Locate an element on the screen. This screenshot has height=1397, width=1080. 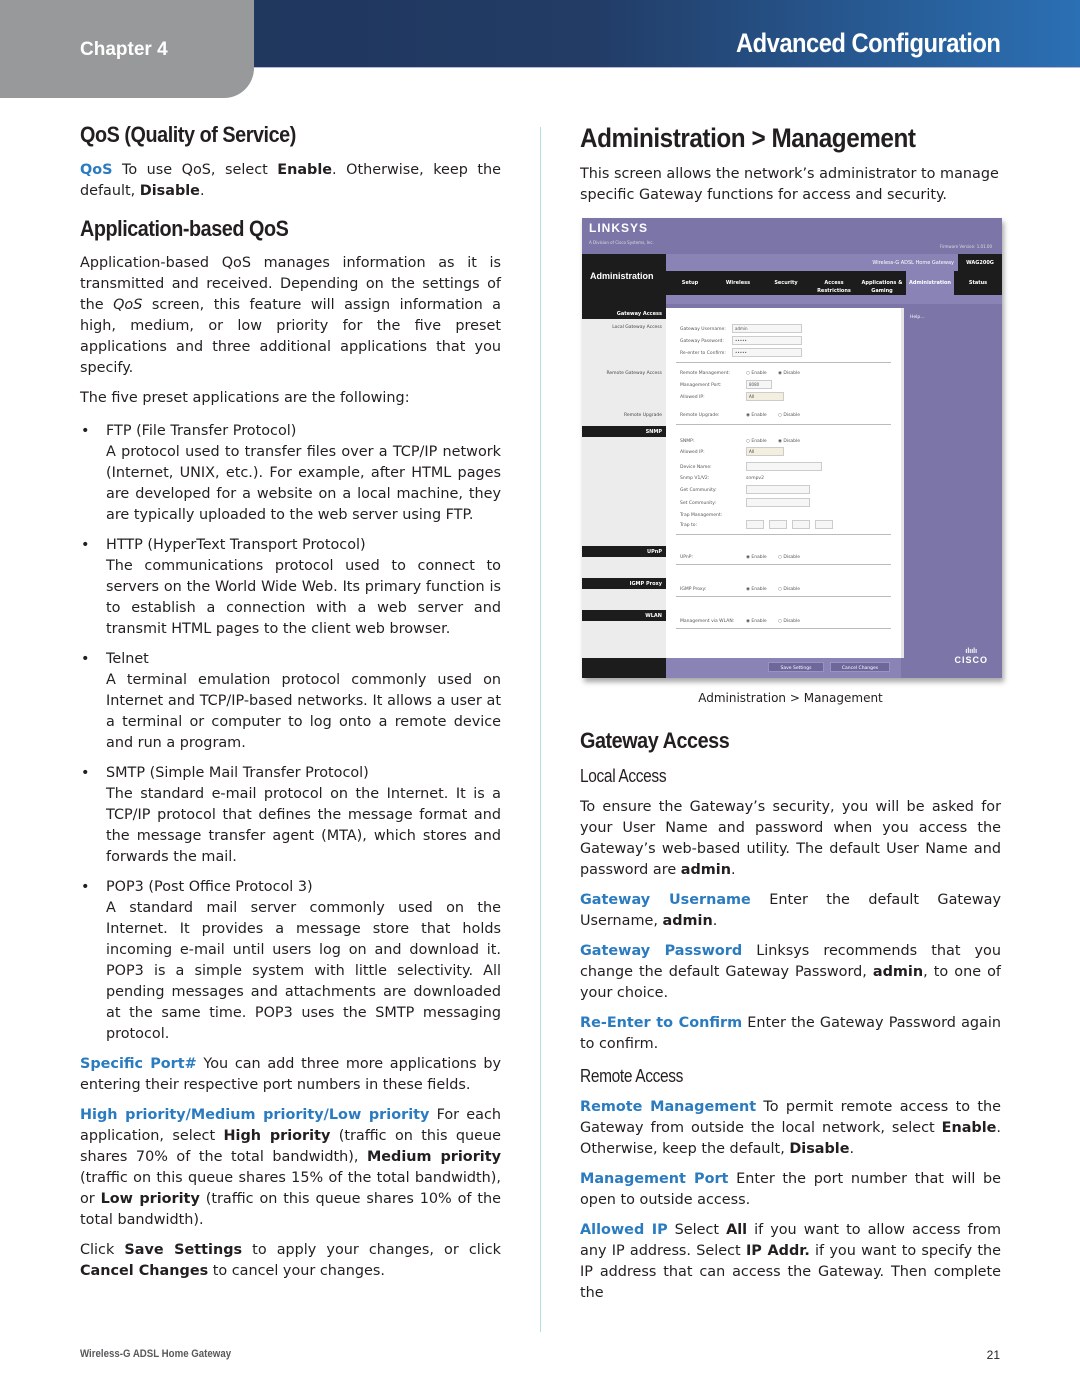
remote-mgmt-label: Remote Management: is located at coordinates (705, 373).